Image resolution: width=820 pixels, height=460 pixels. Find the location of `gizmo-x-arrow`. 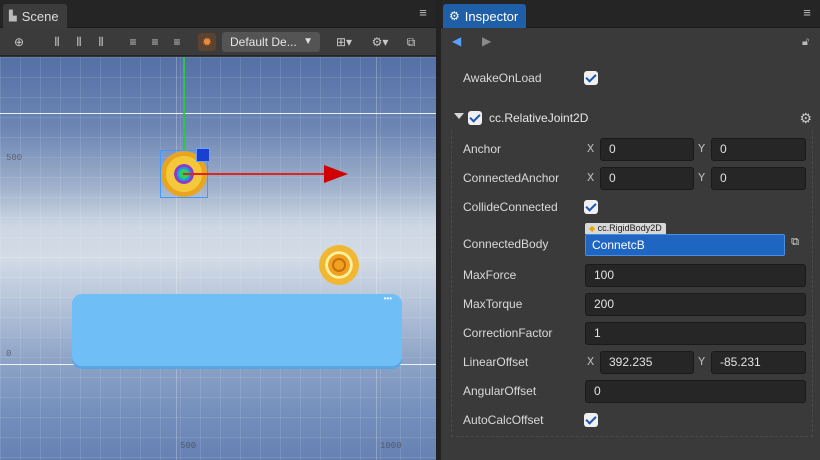

gizmo-x-arrow is located at coordinates (336, 174).